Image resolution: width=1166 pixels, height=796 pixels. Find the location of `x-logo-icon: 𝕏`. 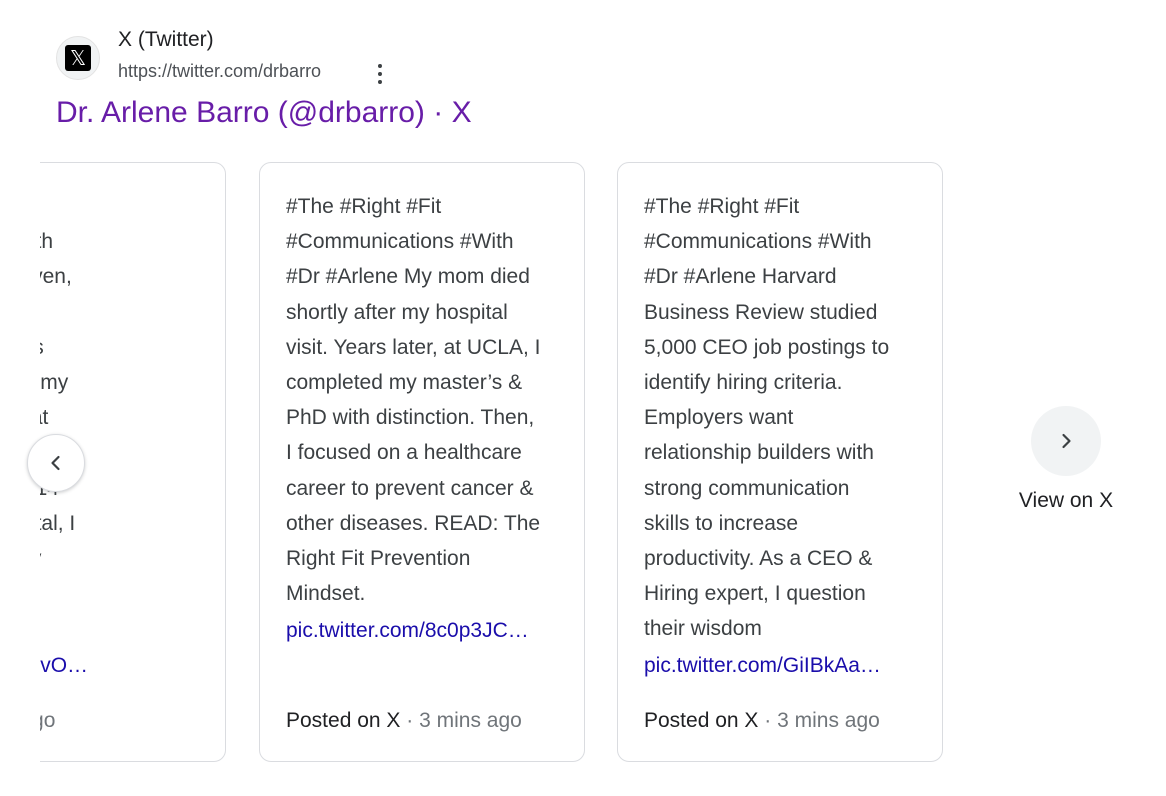

x-logo-icon: 𝕏 is located at coordinates (78, 58).